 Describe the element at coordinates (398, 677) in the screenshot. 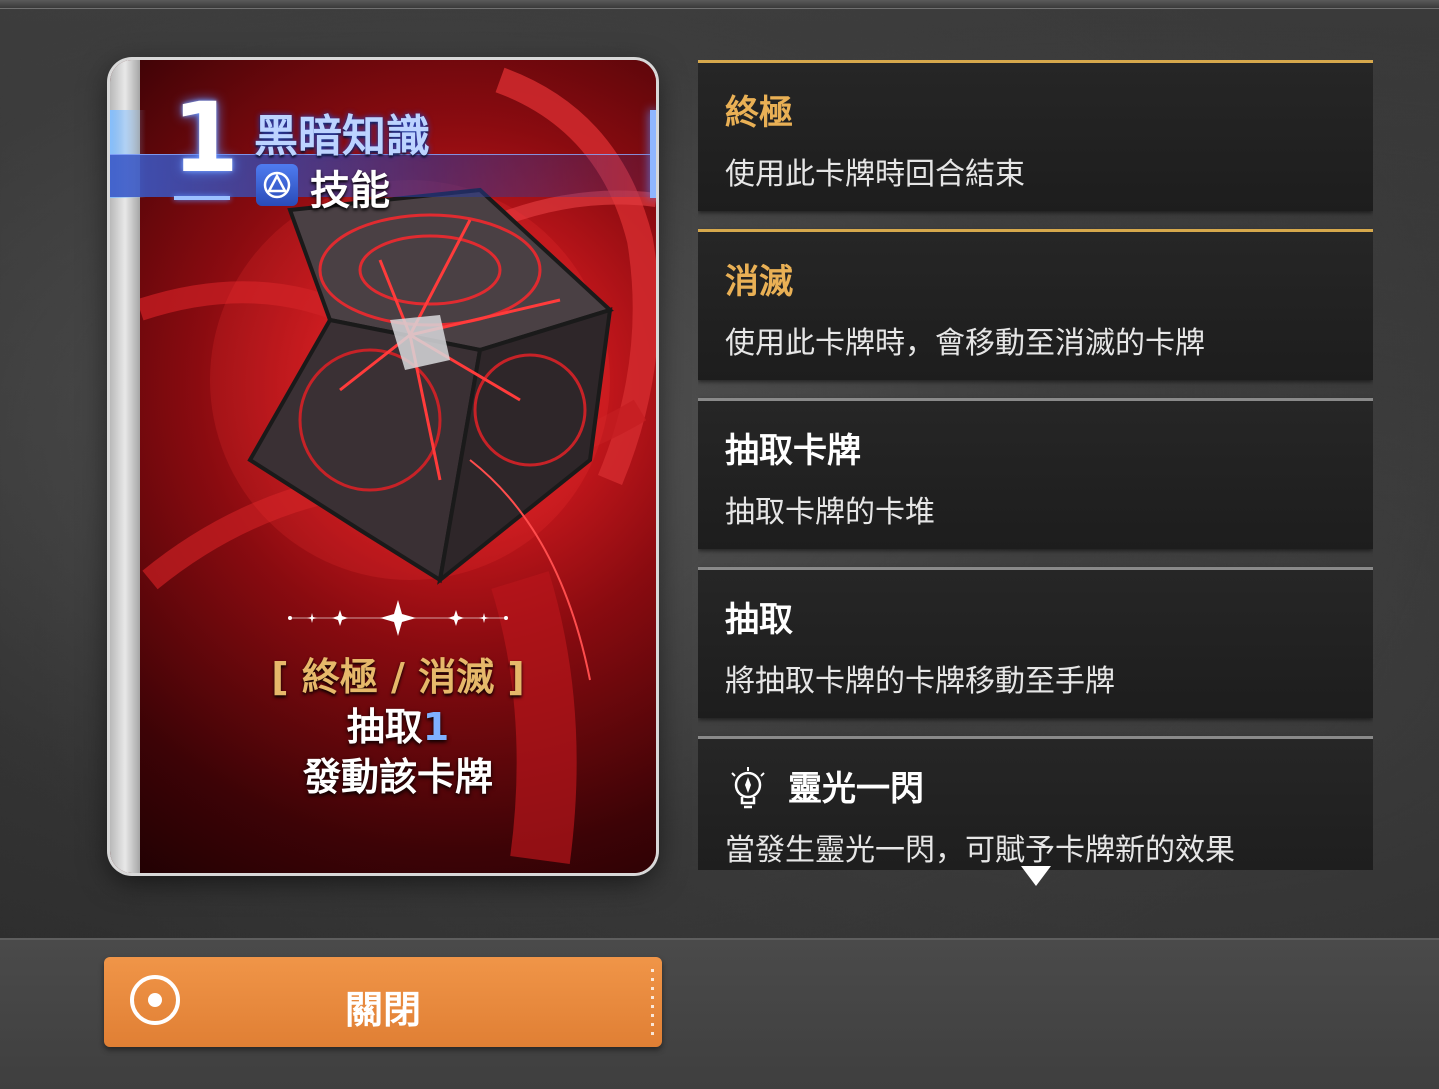

I see `card-tags: [ 終極 / 消滅 ]` at that location.